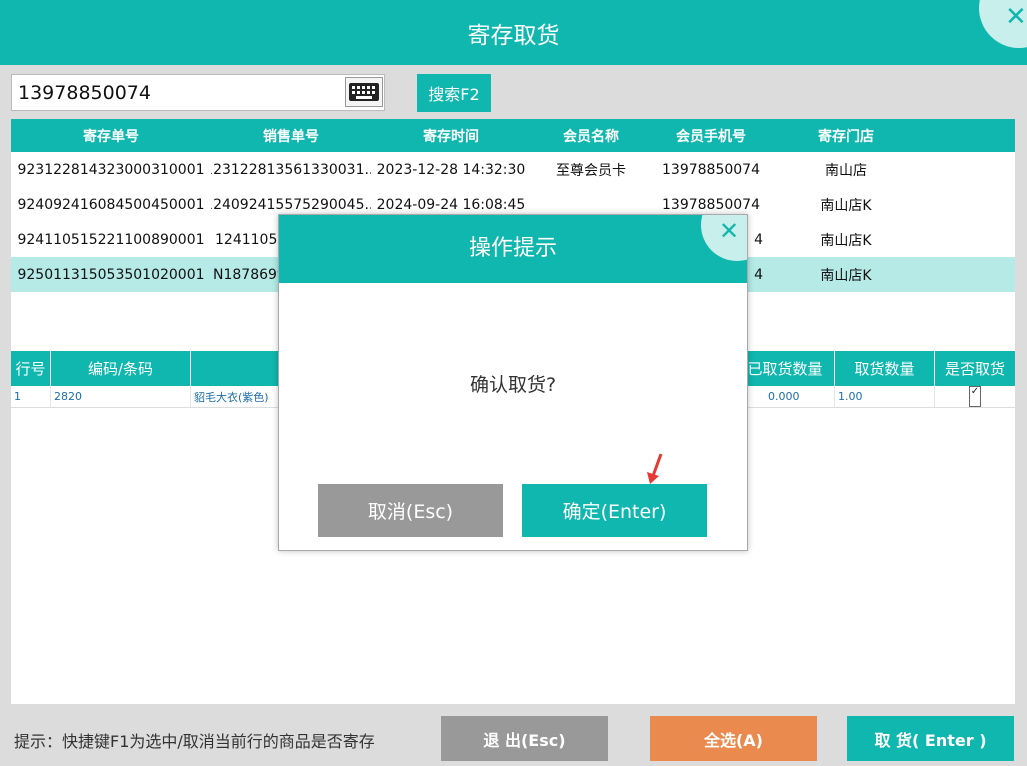 The height and width of the screenshot is (766, 1027). What do you see at coordinates (410, 510) in the screenshot?
I see `dialog-cancel-button: 取消(Esc)` at bounding box center [410, 510].